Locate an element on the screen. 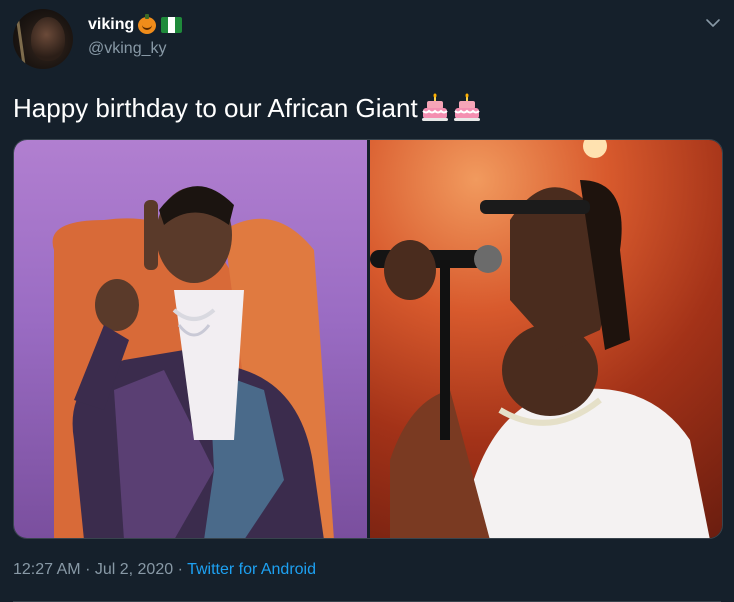  chevron-down-icon is located at coordinates (713, 23).